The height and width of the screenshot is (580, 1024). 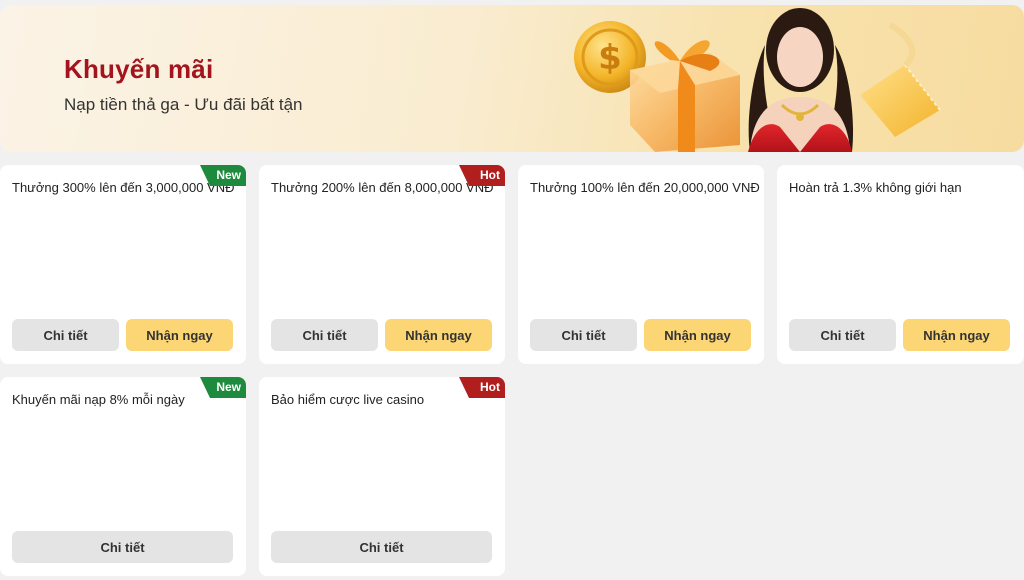 What do you see at coordinates (123, 476) in the screenshot?
I see `promo-card: Khuyến mãi nạp 8% mỗi ngày New Chi tiết` at bounding box center [123, 476].